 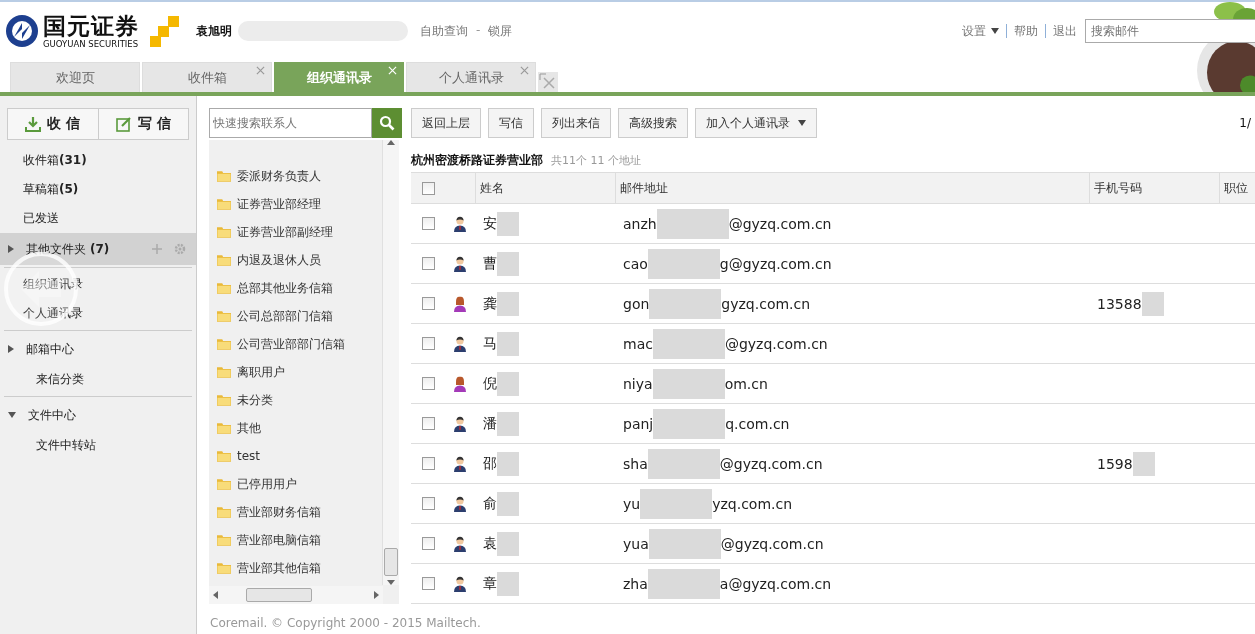 What do you see at coordinates (207, 77) in the screenshot?
I see `tab: 收件箱` at bounding box center [207, 77].